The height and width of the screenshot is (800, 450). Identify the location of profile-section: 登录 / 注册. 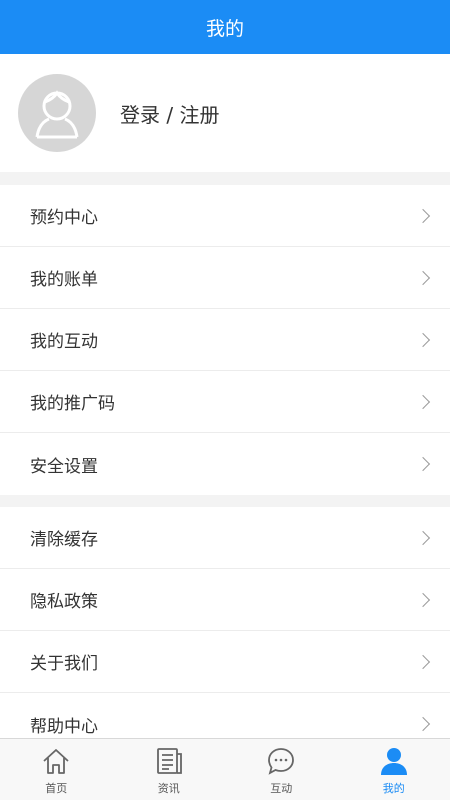
(225, 113).